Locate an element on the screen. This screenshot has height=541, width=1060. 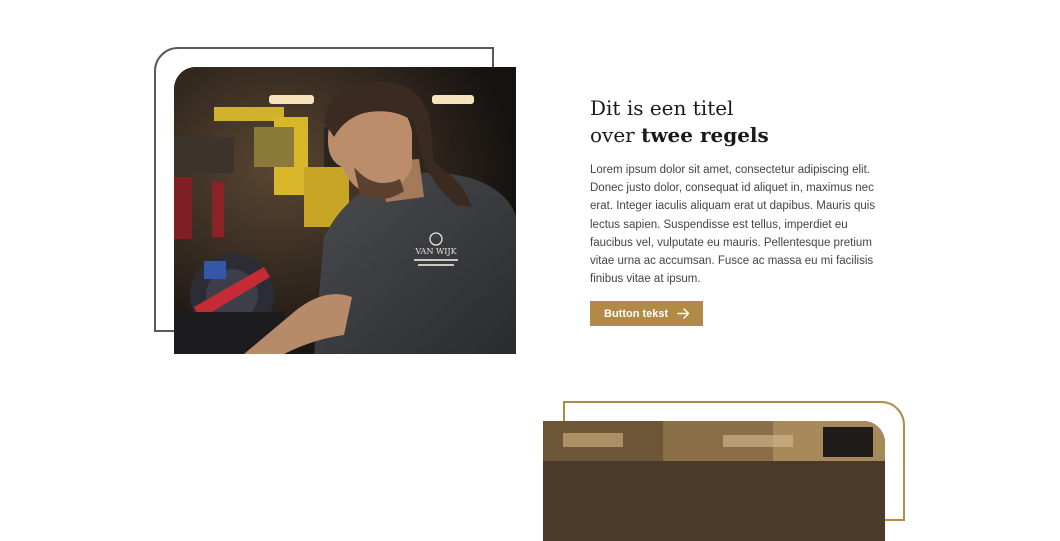
cta-button: Button tekst is located at coordinates (647, 314).